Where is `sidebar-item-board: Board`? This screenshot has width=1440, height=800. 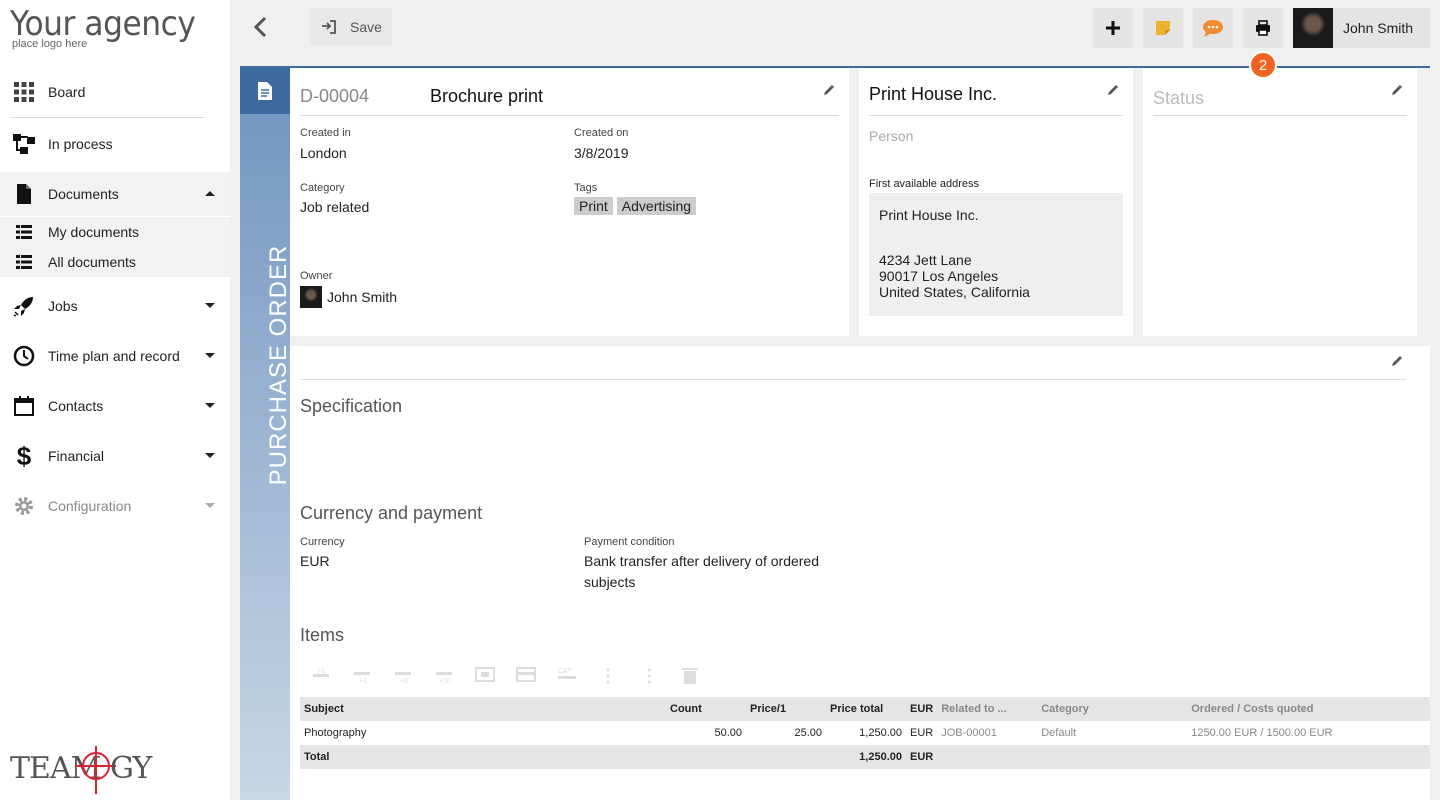
sidebar-item-board: Board is located at coordinates (115, 92).